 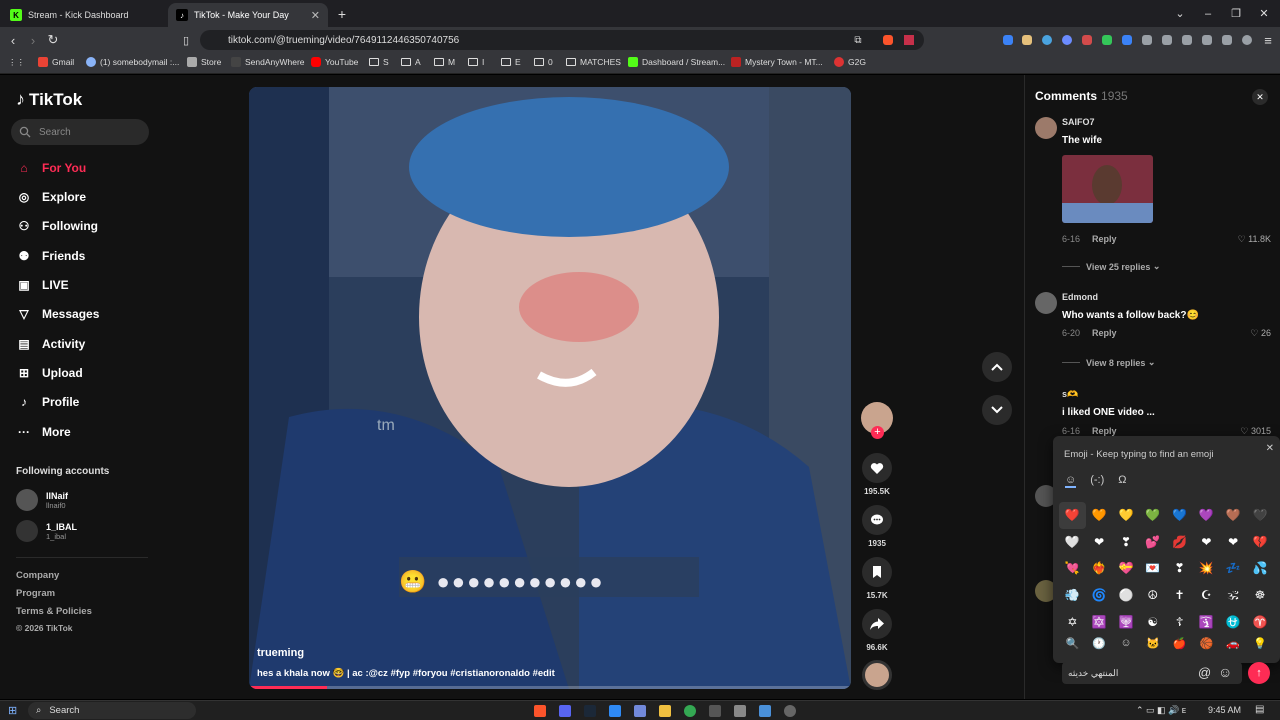 What do you see at coordinates (550, 687) in the screenshot?
I see `video-progress-bar` at bounding box center [550, 687].